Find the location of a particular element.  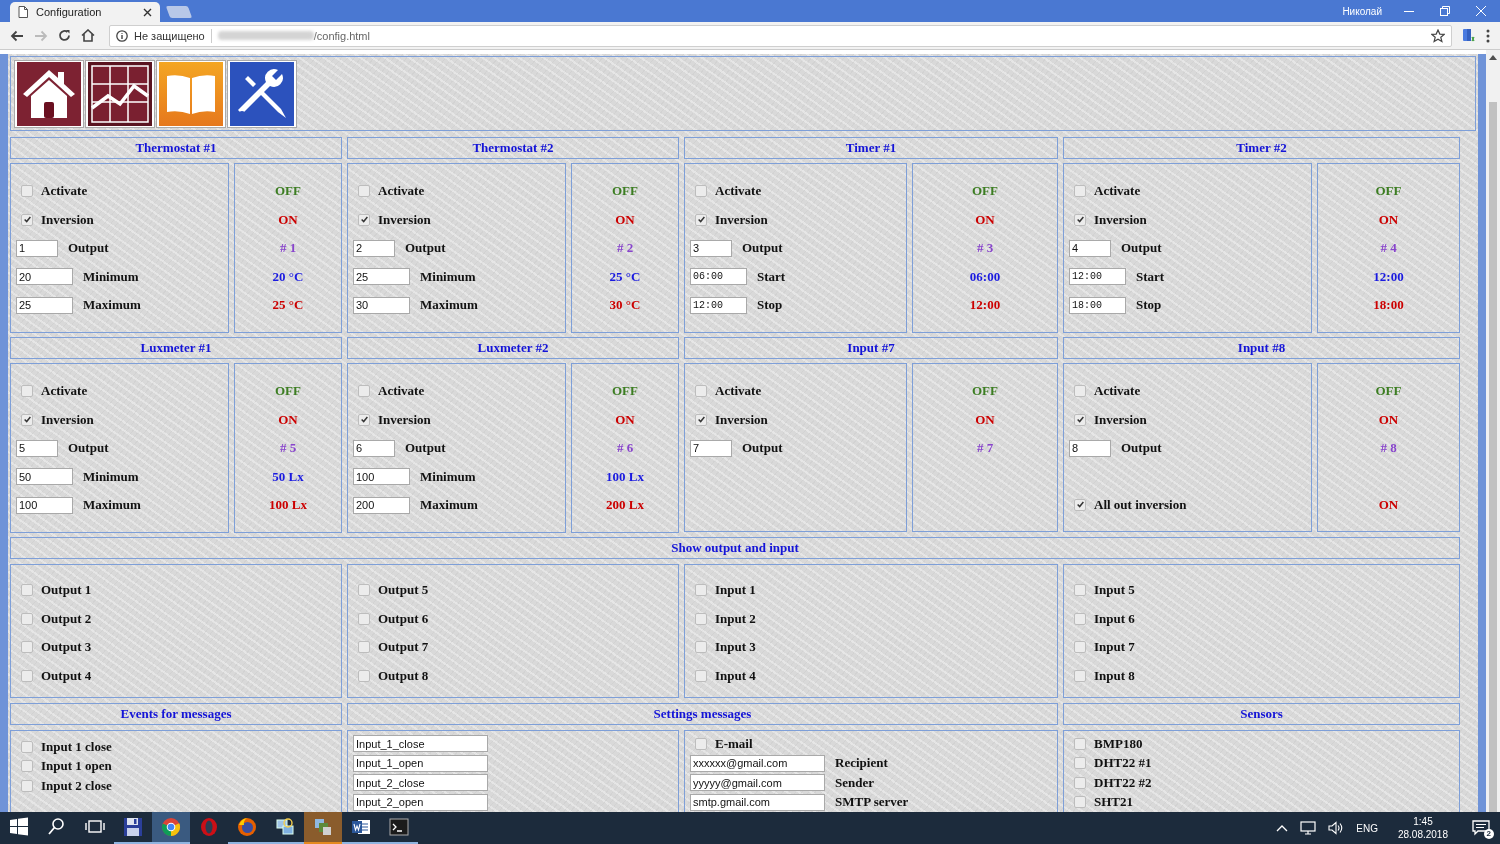

back-icon is located at coordinates (17, 35).